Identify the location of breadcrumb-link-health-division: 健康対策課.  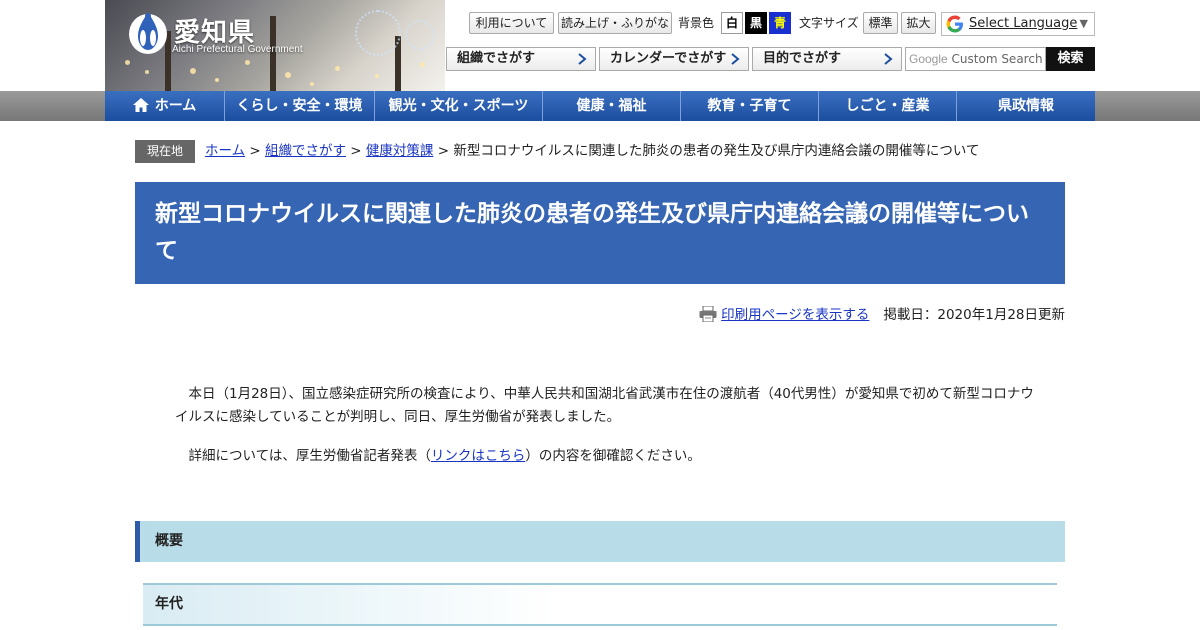
(400, 151).